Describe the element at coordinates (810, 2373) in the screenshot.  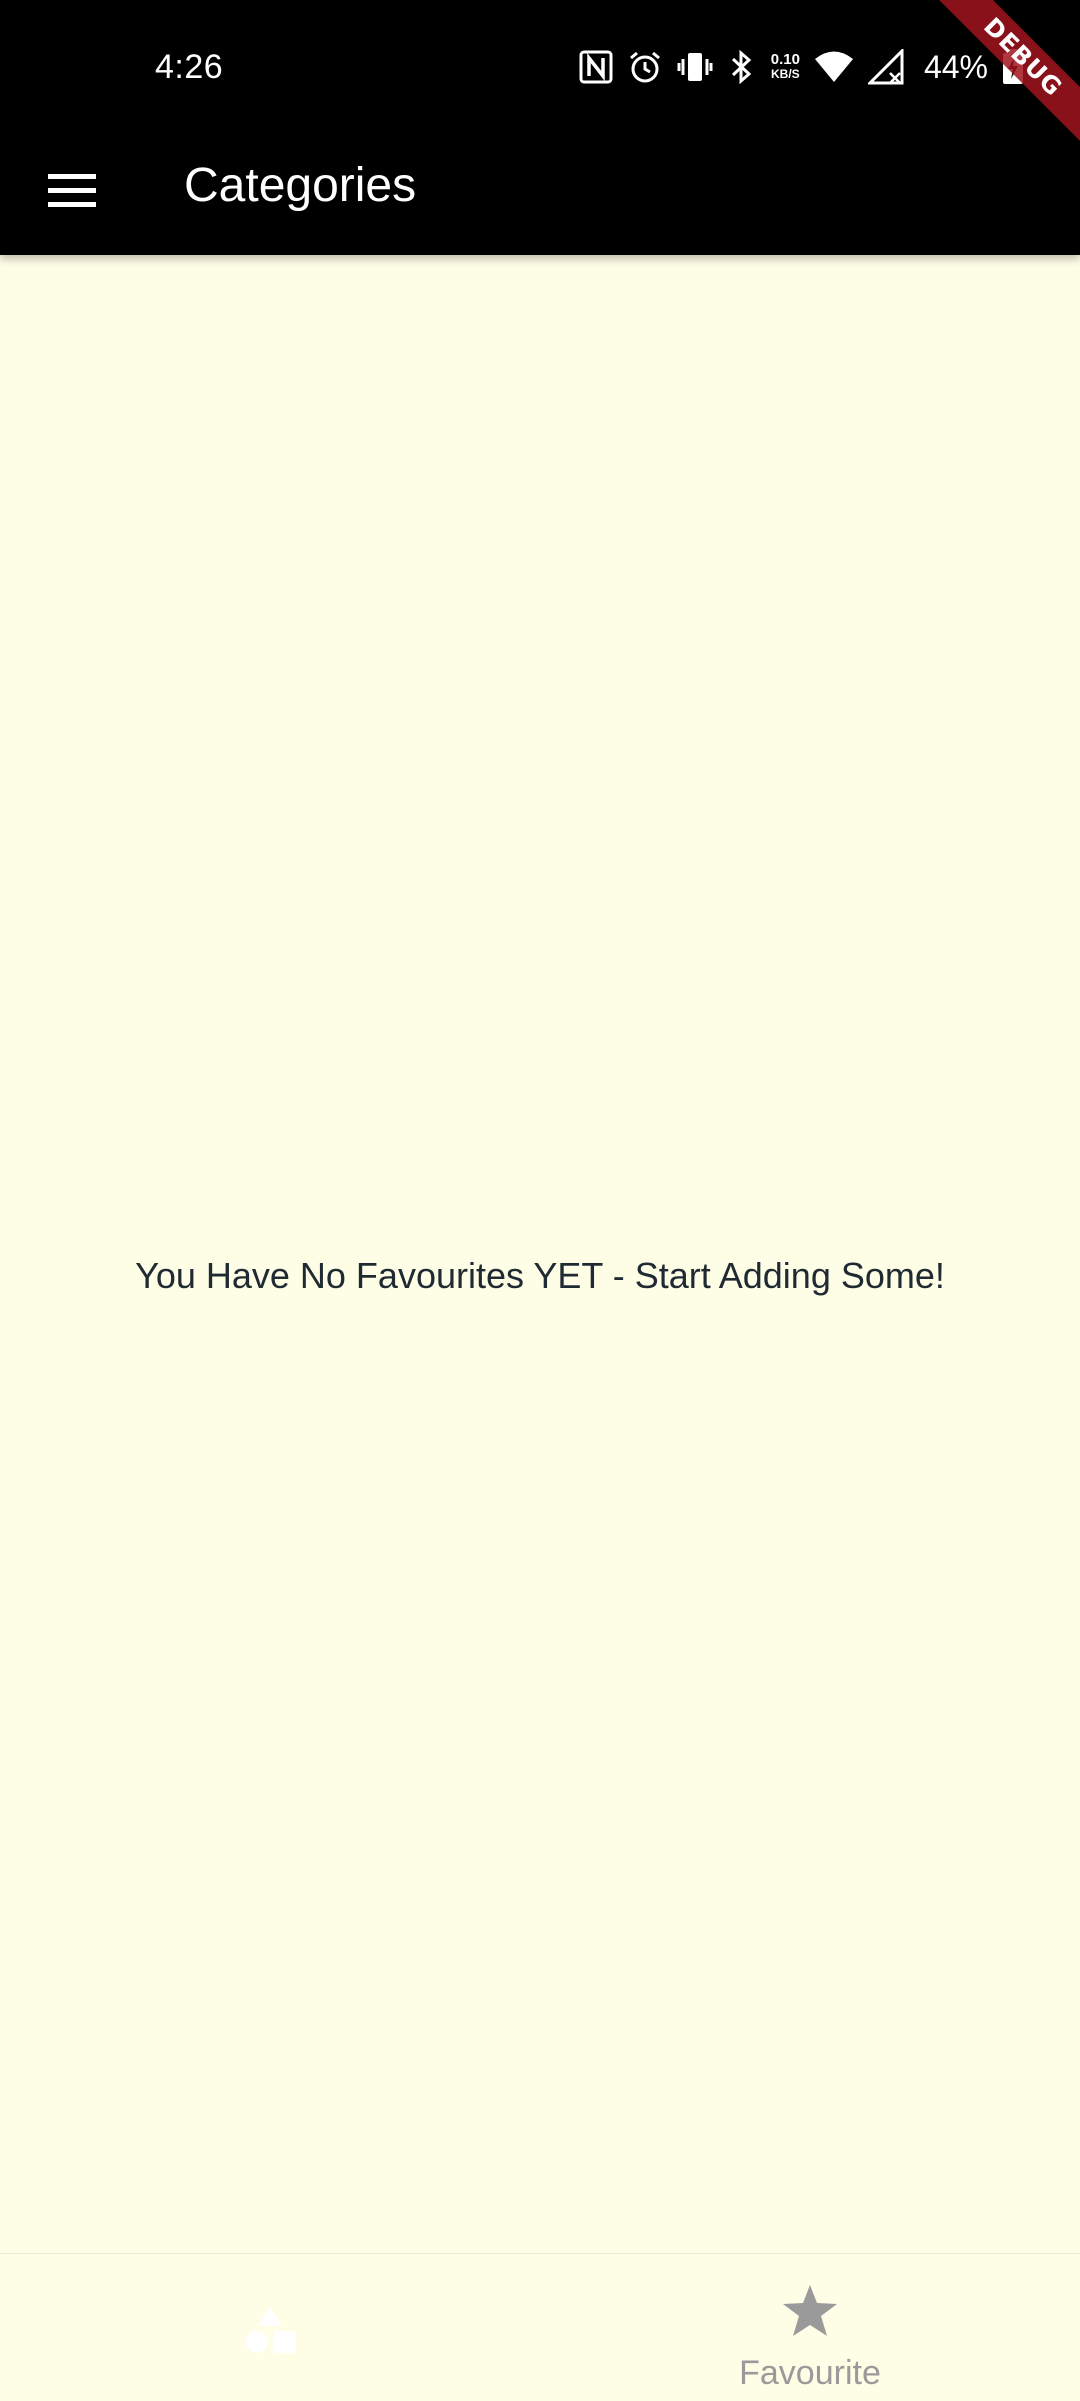
I see `nav-label-favourite: Favourite` at that location.